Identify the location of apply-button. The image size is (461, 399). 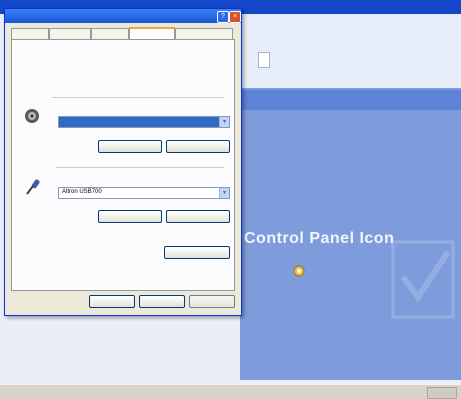
(212, 301).